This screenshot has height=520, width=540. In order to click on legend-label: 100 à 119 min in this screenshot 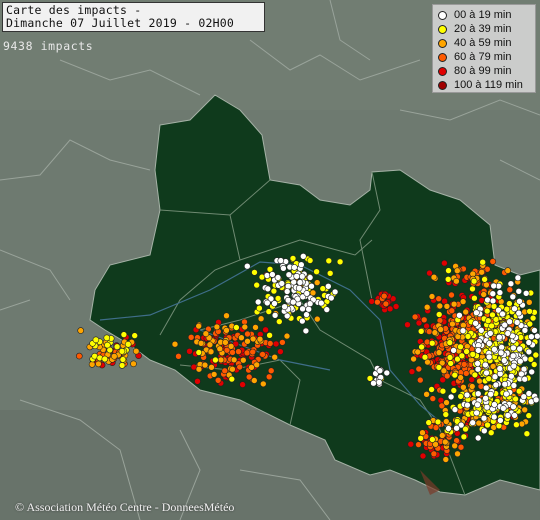, I will do `click(488, 85)`.